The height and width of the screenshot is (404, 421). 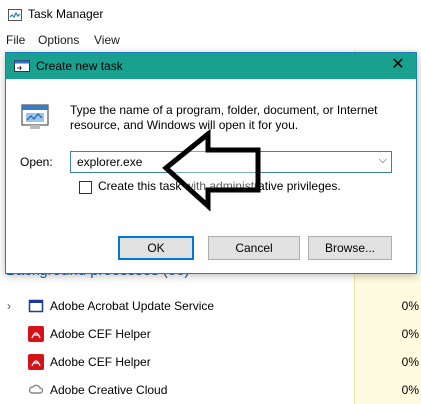 I want to click on admin-privileges-checkbox, so click(x=85, y=187).